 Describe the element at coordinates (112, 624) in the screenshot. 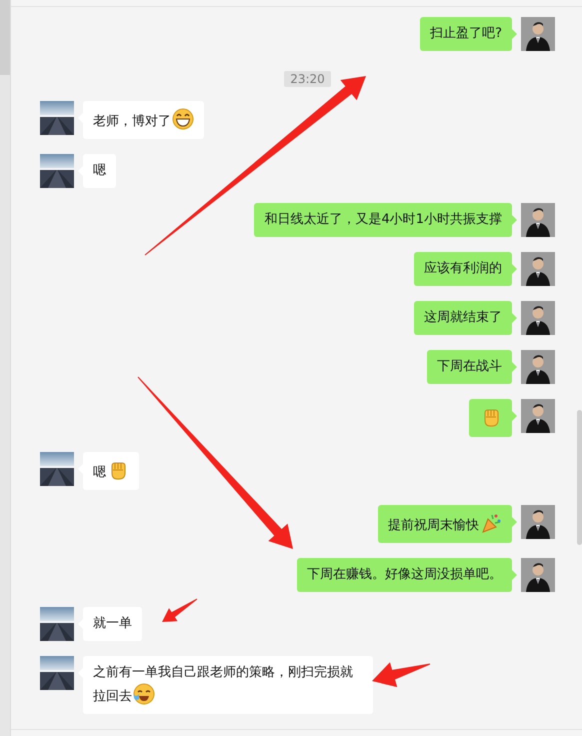

I see `received-message-bubble: 就一单` at that location.